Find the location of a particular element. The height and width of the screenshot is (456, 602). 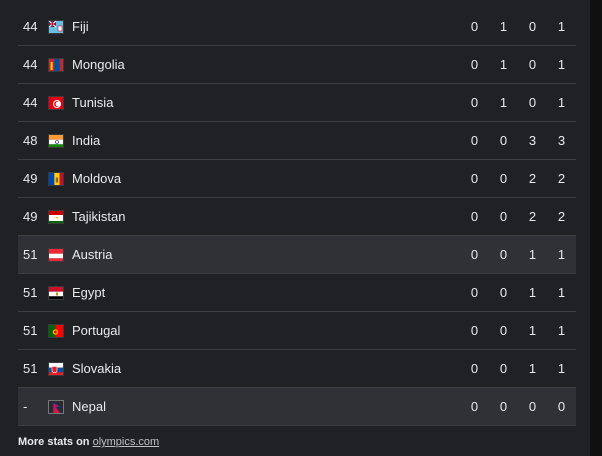

table-row: 51 Austria 0 0 1 1 is located at coordinates (297, 255).